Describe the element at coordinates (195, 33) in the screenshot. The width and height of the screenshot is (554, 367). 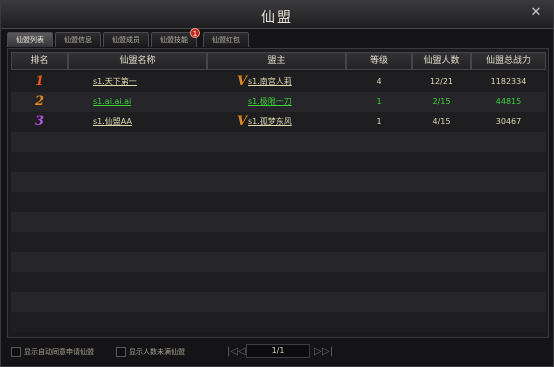
I see `notification-badge: 1` at that location.